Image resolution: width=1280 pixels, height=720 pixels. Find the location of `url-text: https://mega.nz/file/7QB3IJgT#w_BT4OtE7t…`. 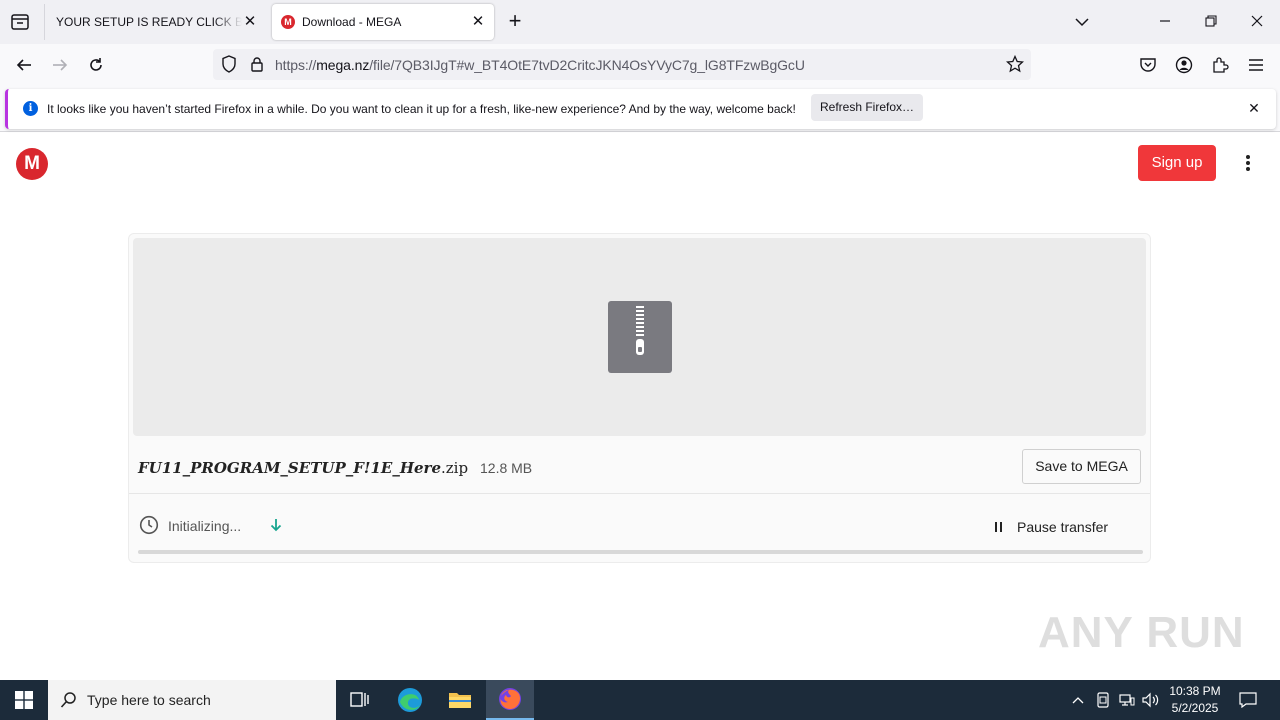

url-text: https://mega.nz/file/7QB3IJgT#w_BT4OtE7t… is located at coordinates (540, 65).